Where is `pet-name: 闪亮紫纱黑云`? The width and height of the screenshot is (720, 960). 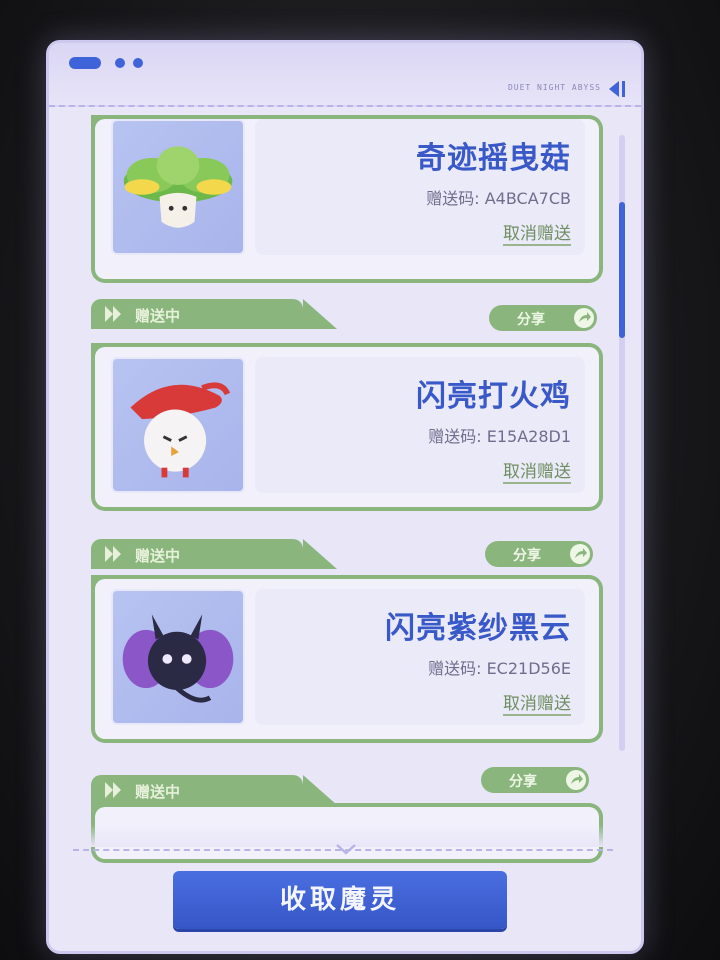 pet-name: 闪亮紫纱黑云 is located at coordinates (478, 628).